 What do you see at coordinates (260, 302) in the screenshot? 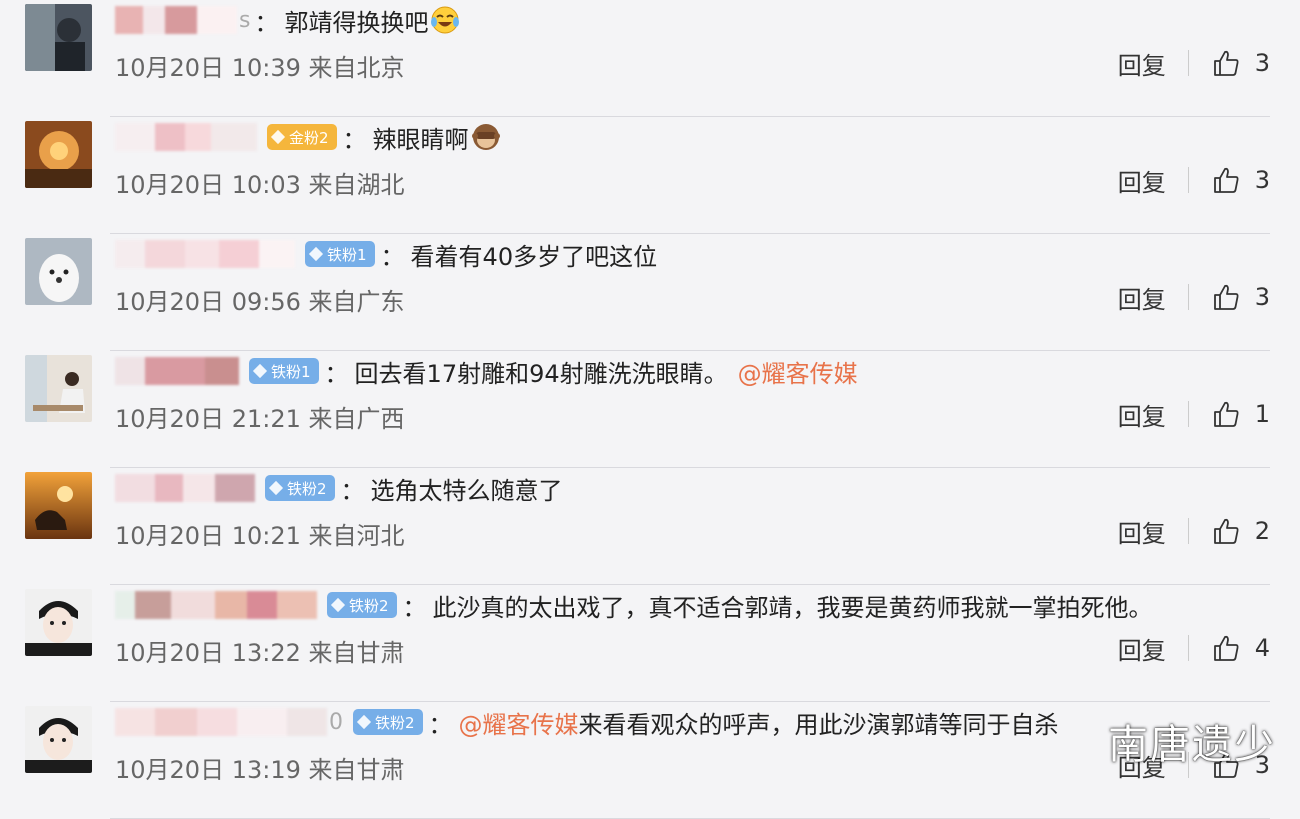
I see `comment-time-location: 10月20日 09:56 来自广东` at bounding box center [260, 302].